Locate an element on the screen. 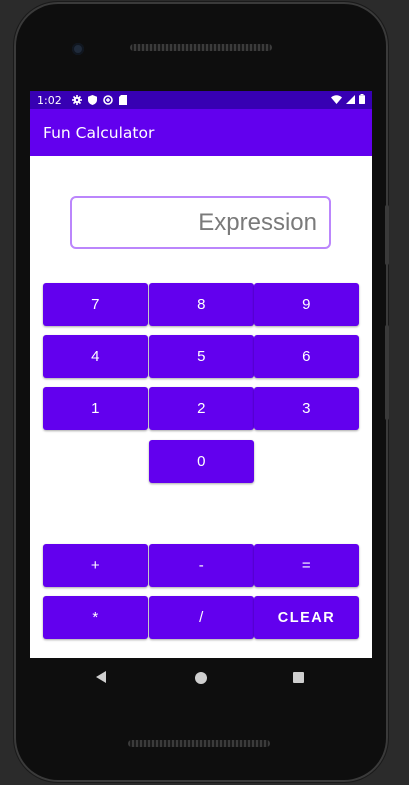  clear-button: CLEAR is located at coordinates (306, 617).